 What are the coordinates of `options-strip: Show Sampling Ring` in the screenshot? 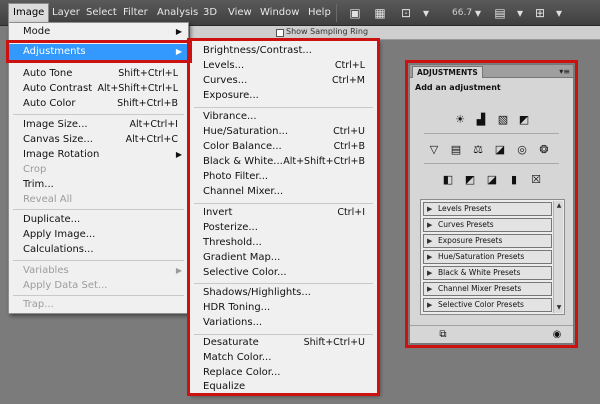 It's located at (395, 33).